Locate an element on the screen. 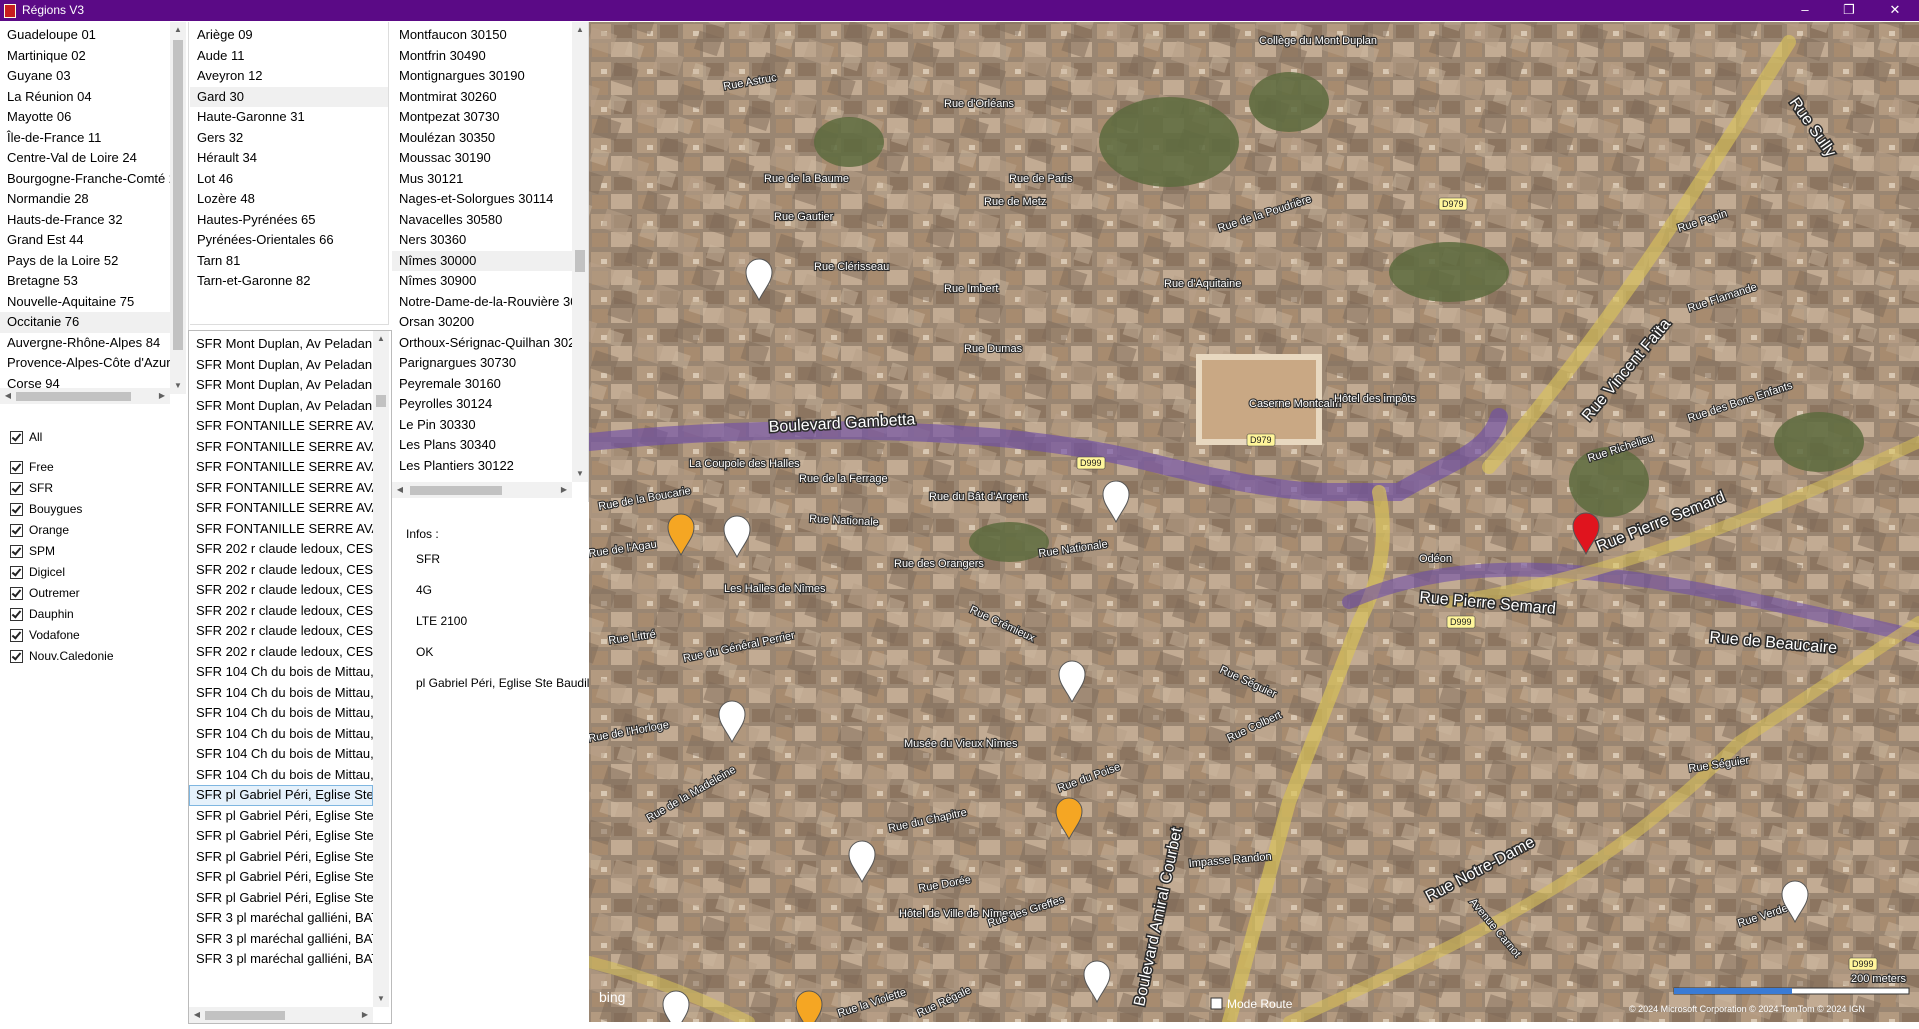  operator-checkbox: Outremer is located at coordinates (45, 593).